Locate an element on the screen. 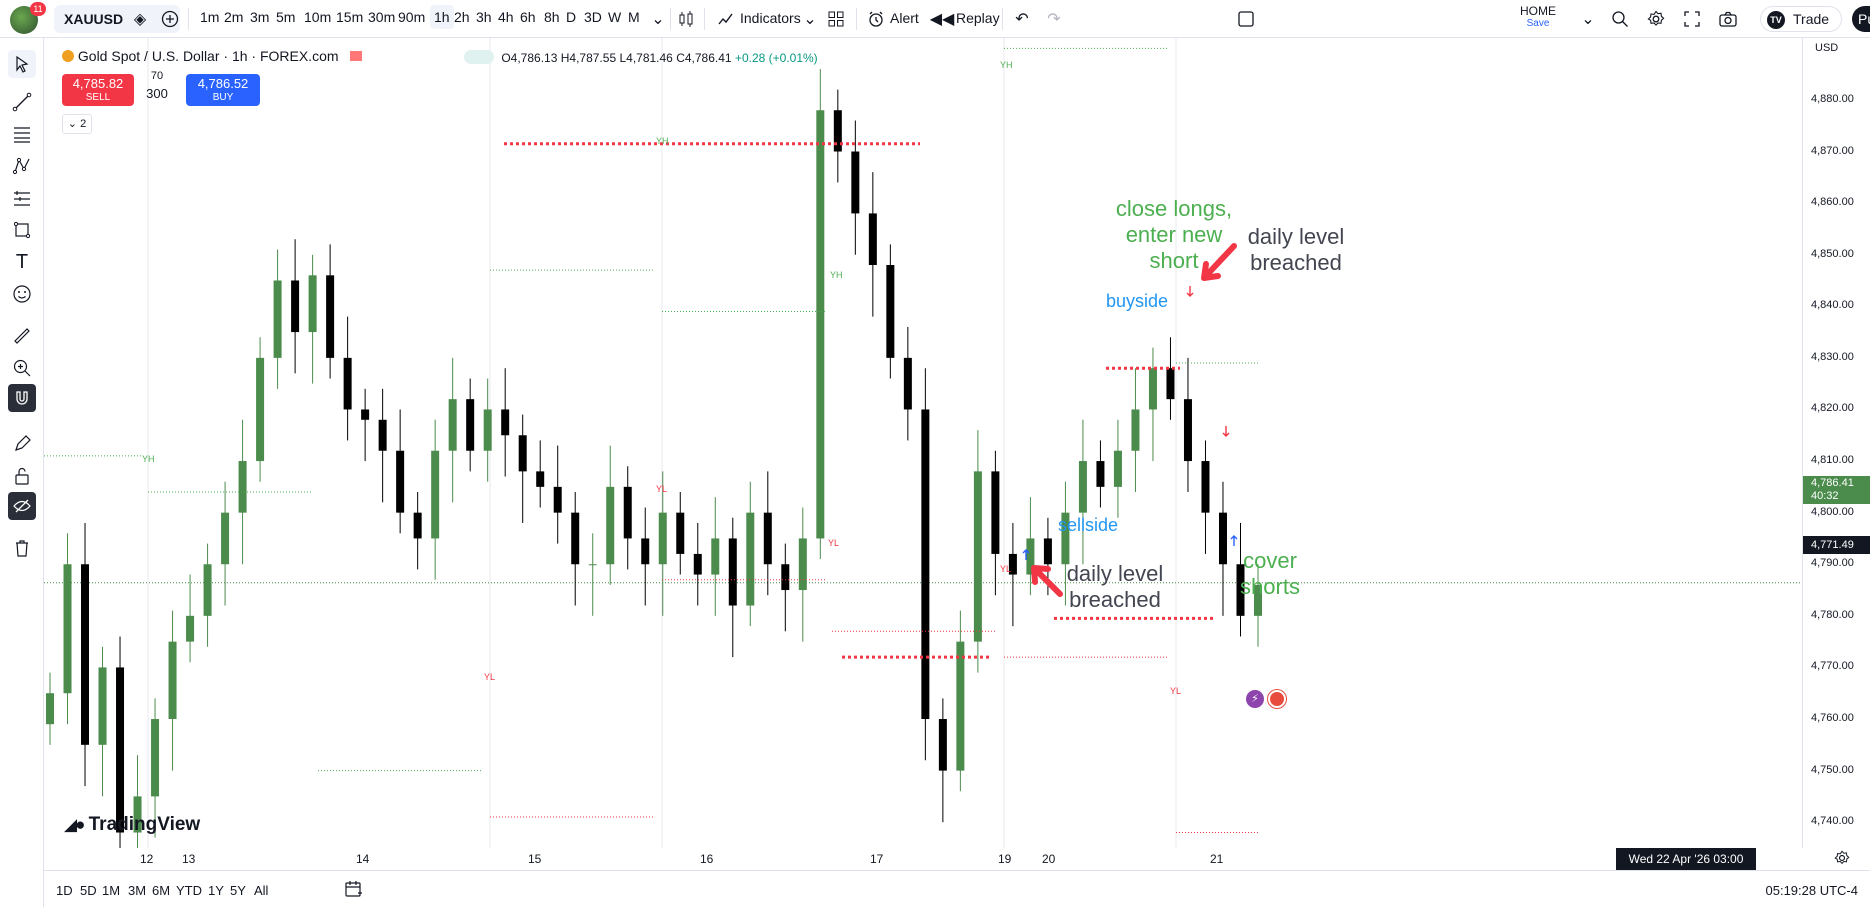  compare-add-icon is located at coordinates (170, 19).